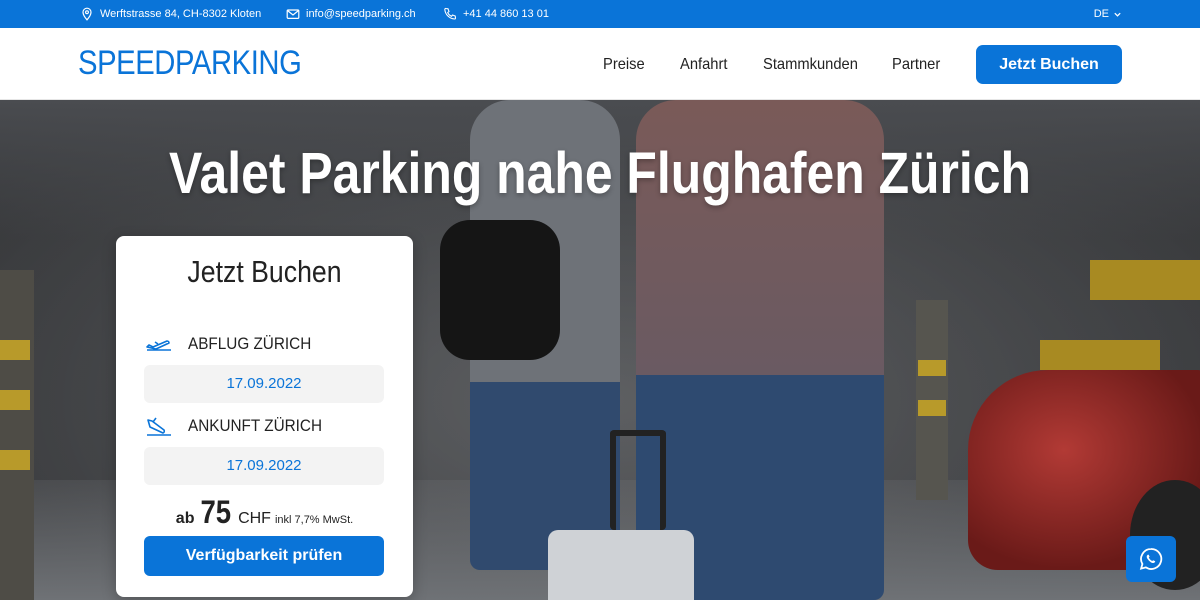  I want to click on plane-takeoff-icon, so click(158, 345).